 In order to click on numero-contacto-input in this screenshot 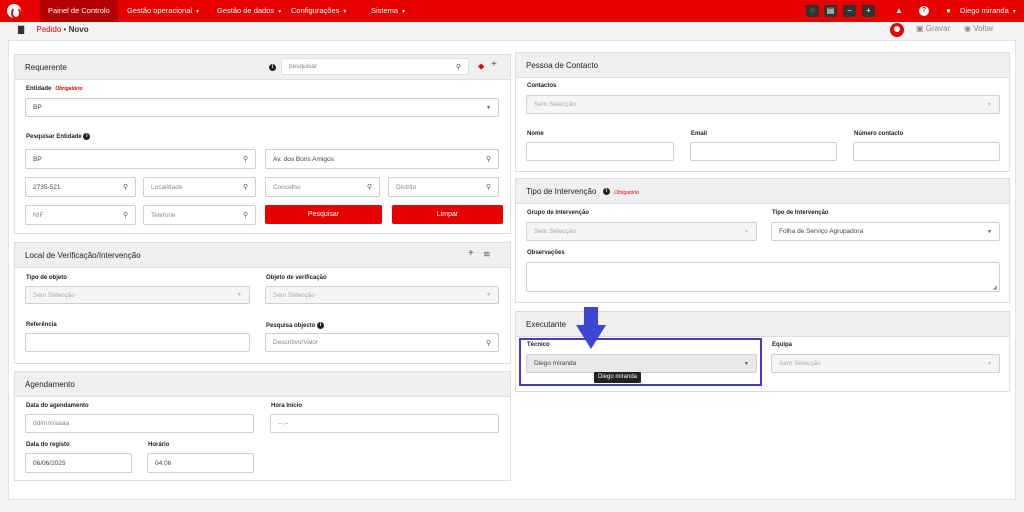, I will do `click(926, 151)`.